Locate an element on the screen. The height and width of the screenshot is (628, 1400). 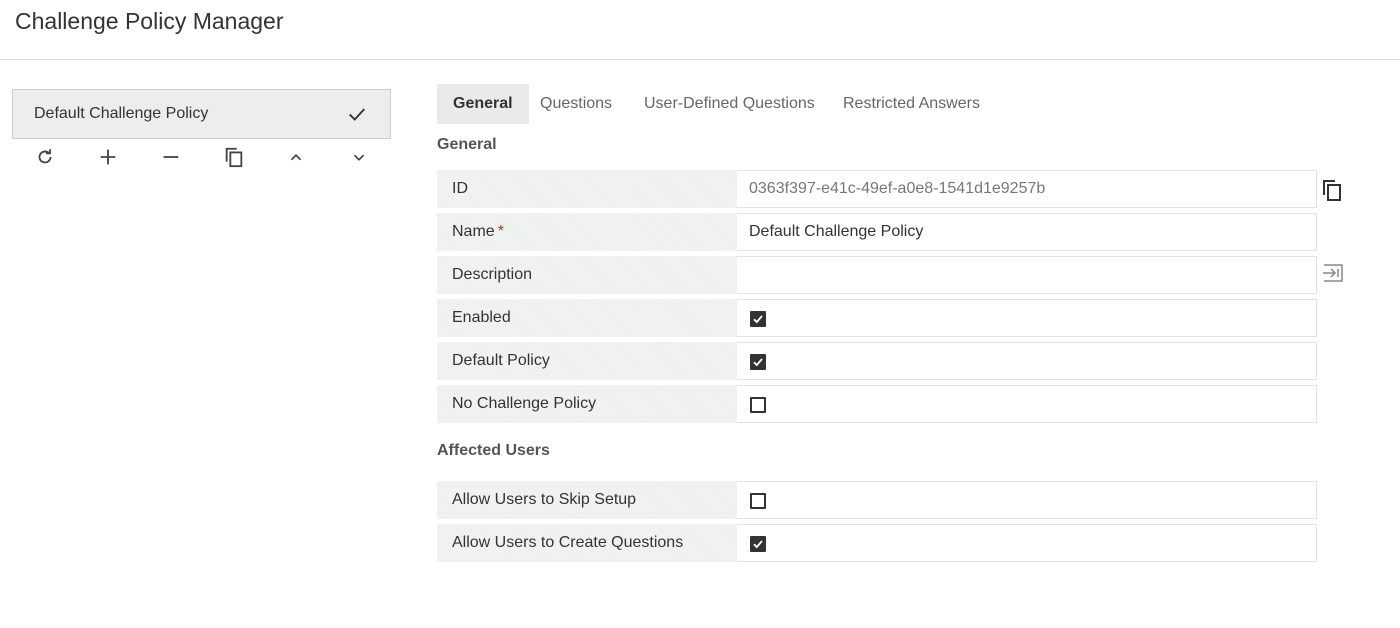
enabled-row: Enabled is located at coordinates (877, 318).